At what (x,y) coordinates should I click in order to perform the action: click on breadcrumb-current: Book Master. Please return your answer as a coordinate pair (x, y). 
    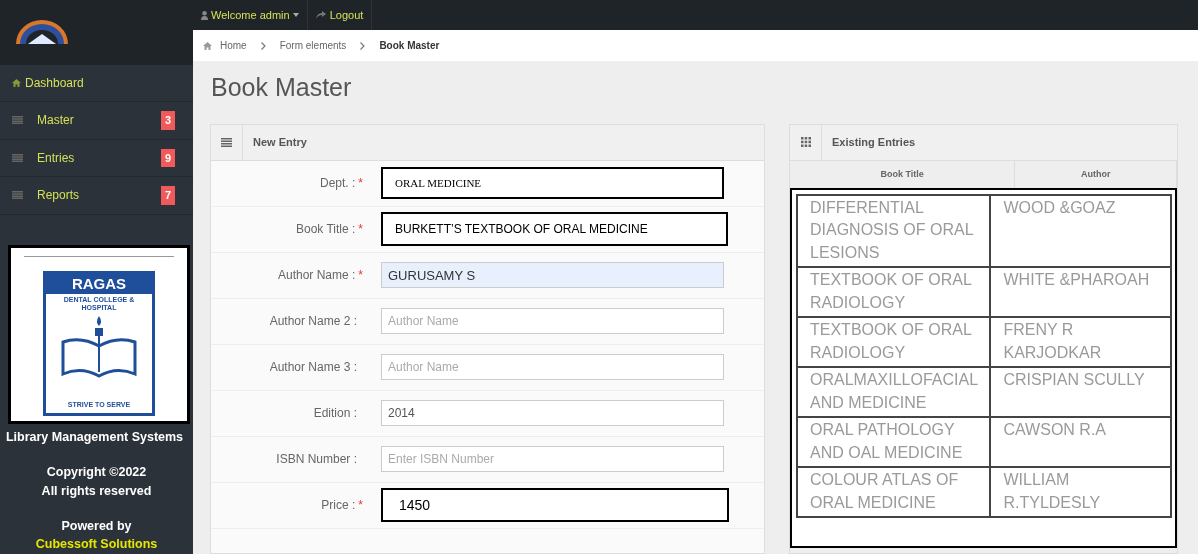
    Looking at the image, I should click on (409, 46).